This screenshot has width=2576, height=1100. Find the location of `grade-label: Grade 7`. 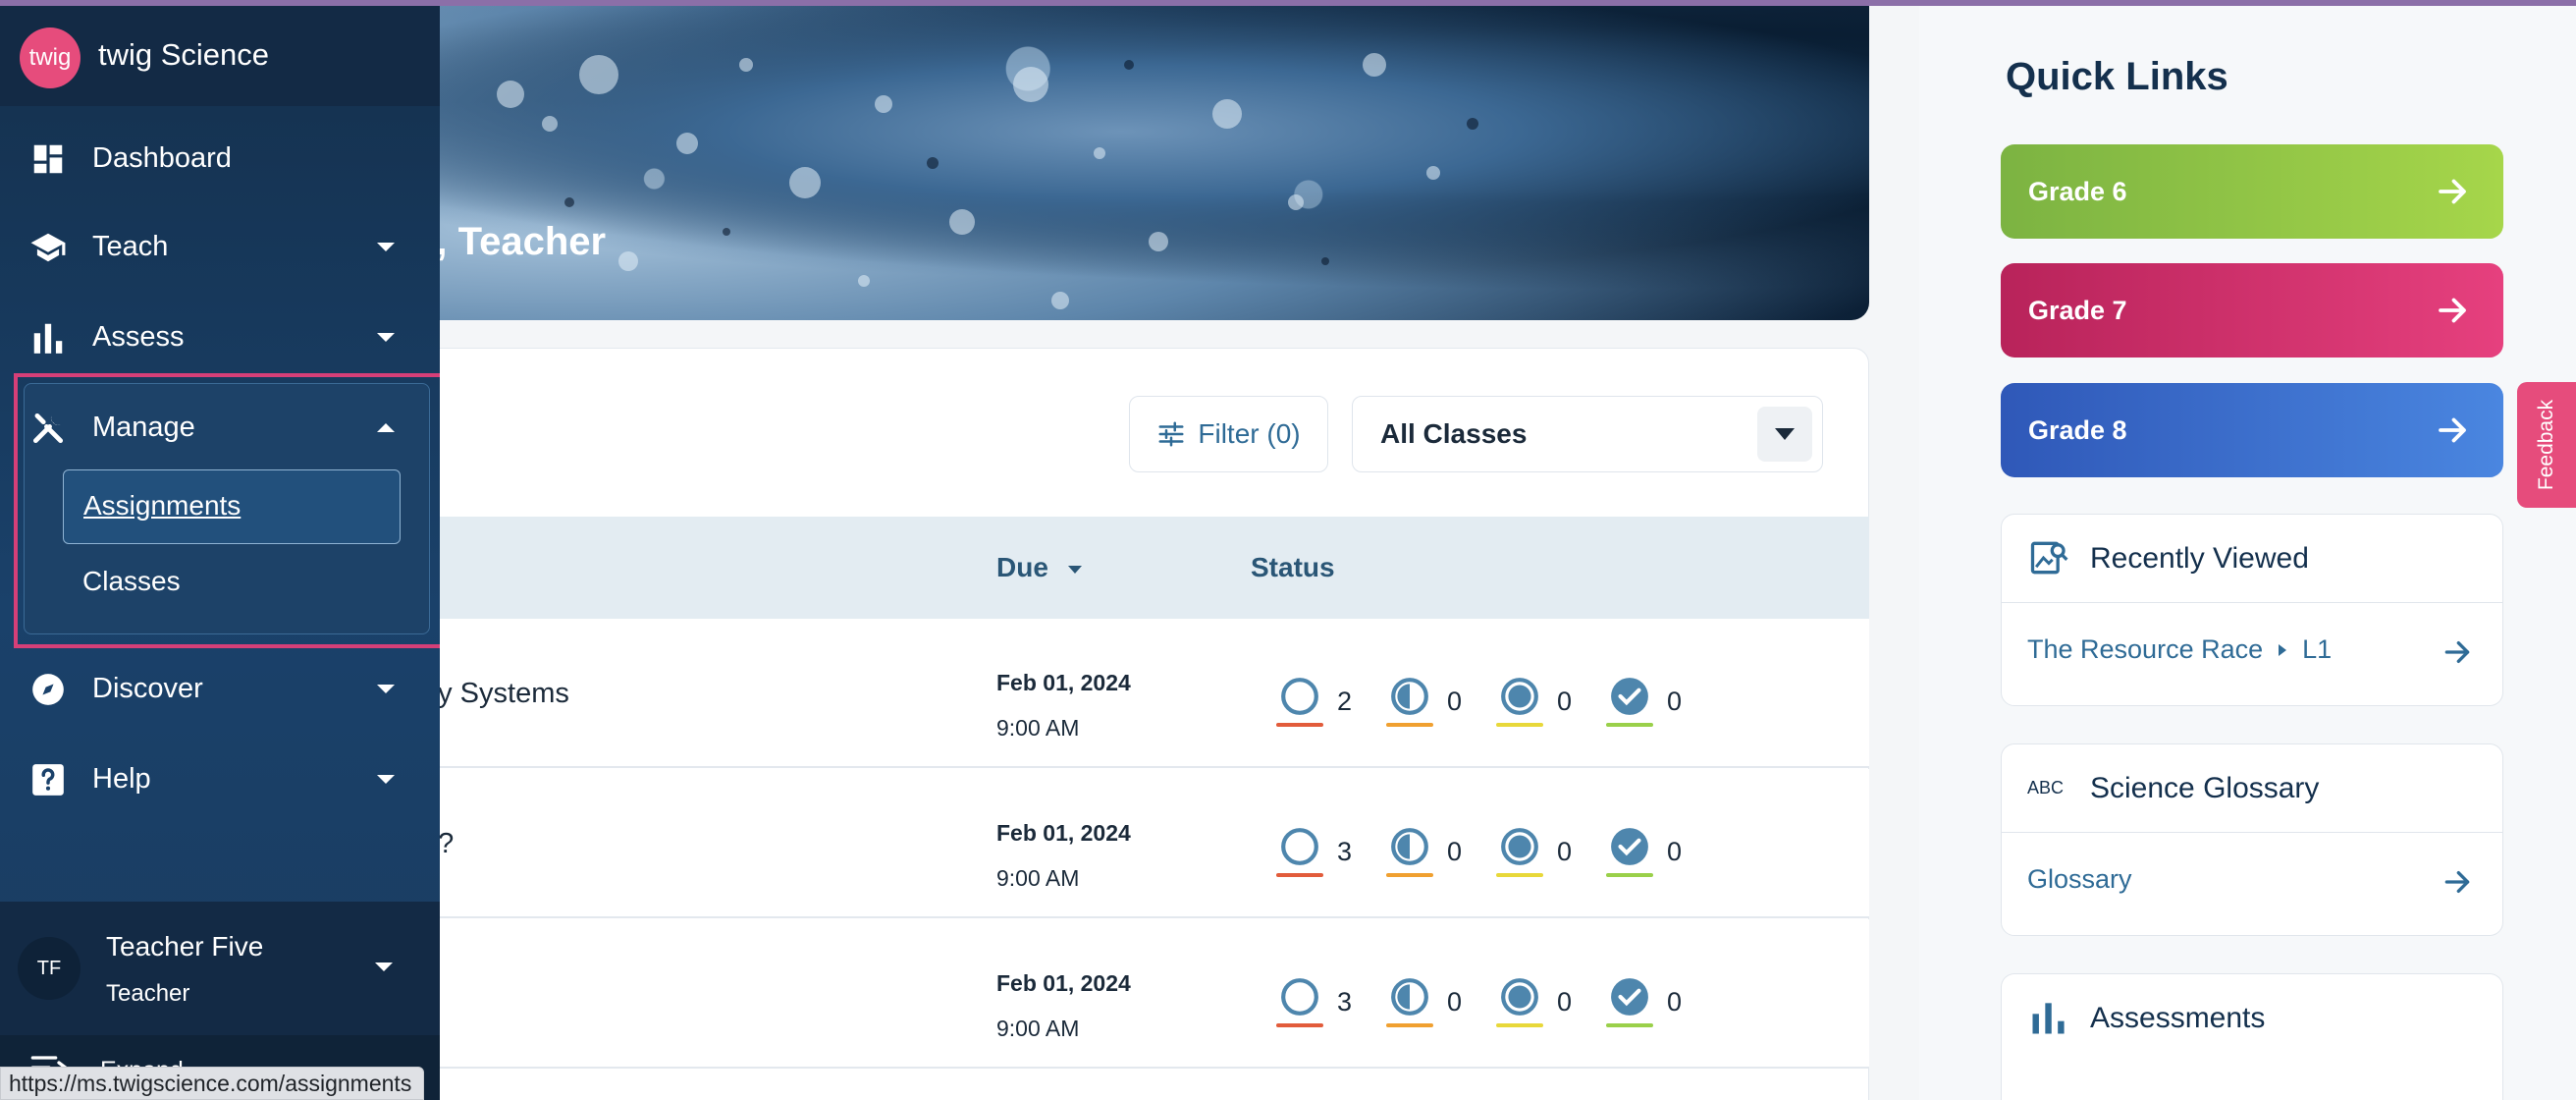

grade-label: Grade 7 is located at coordinates (2077, 310).